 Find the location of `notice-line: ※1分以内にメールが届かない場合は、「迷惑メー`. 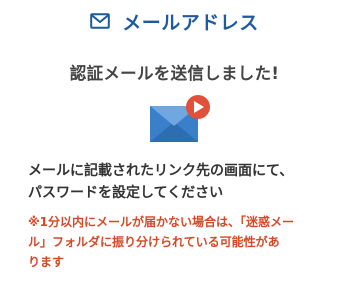

notice-line: ※1分以内にメールが届かない場合は、「迷惑メー is located at coordinates (161, 222).